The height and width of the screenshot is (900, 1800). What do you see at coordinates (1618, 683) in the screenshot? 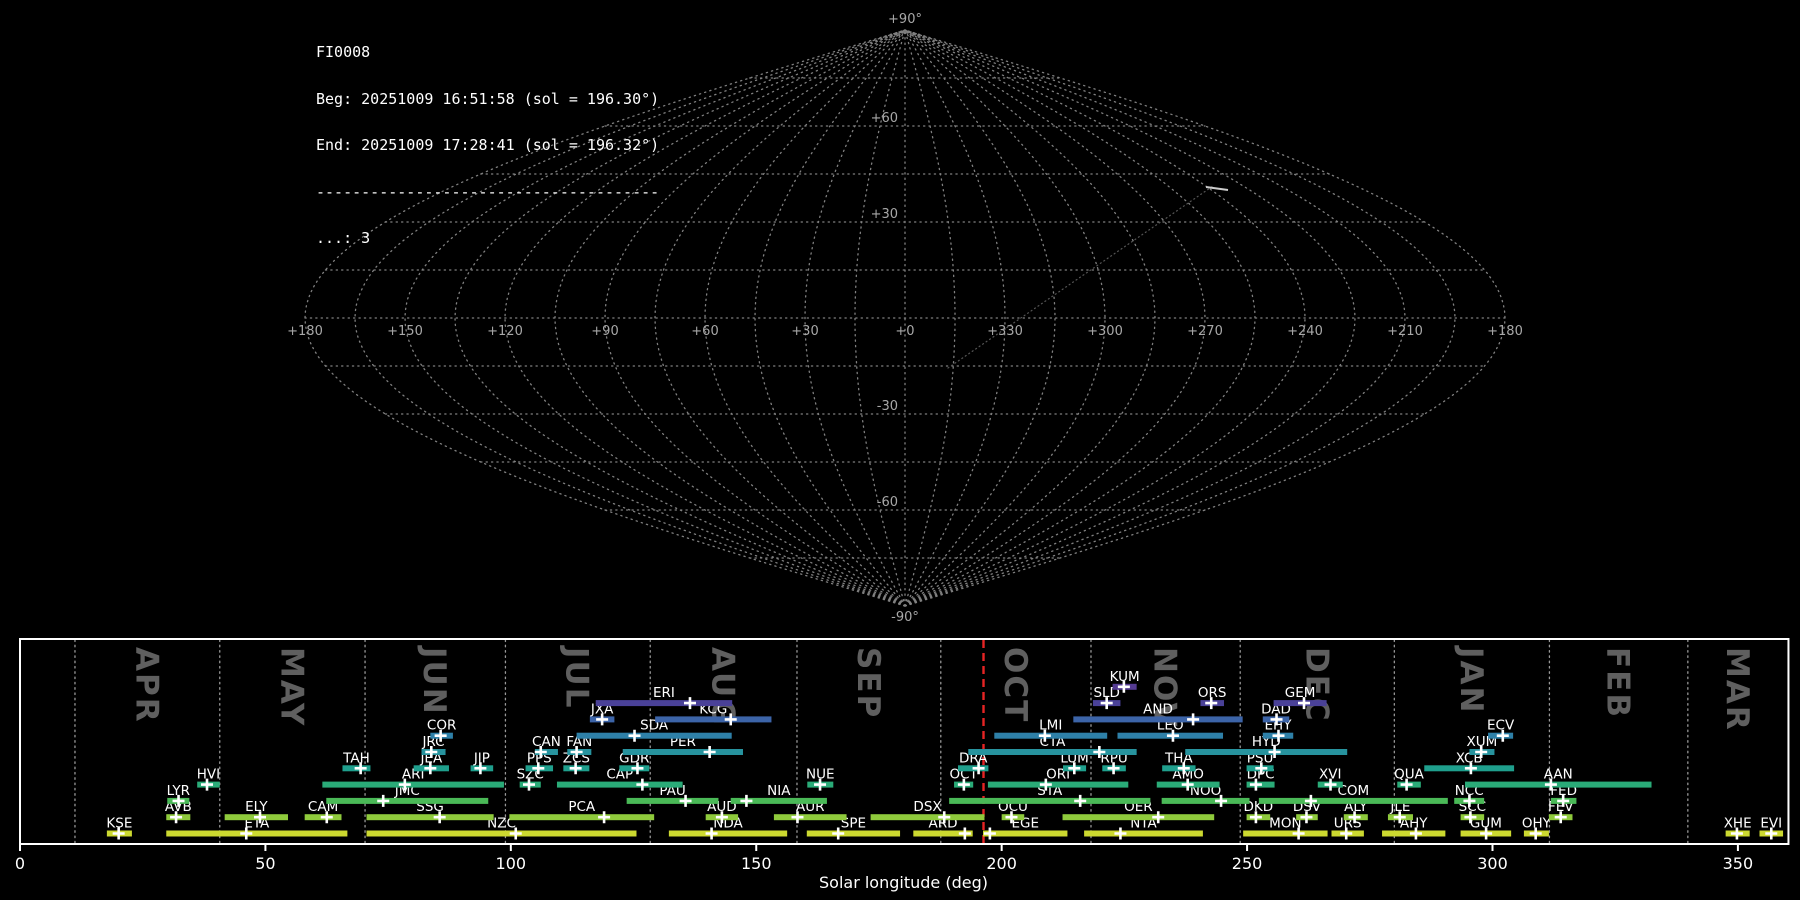
I see `month-label: FEB` at bounding box center [1618, 683].